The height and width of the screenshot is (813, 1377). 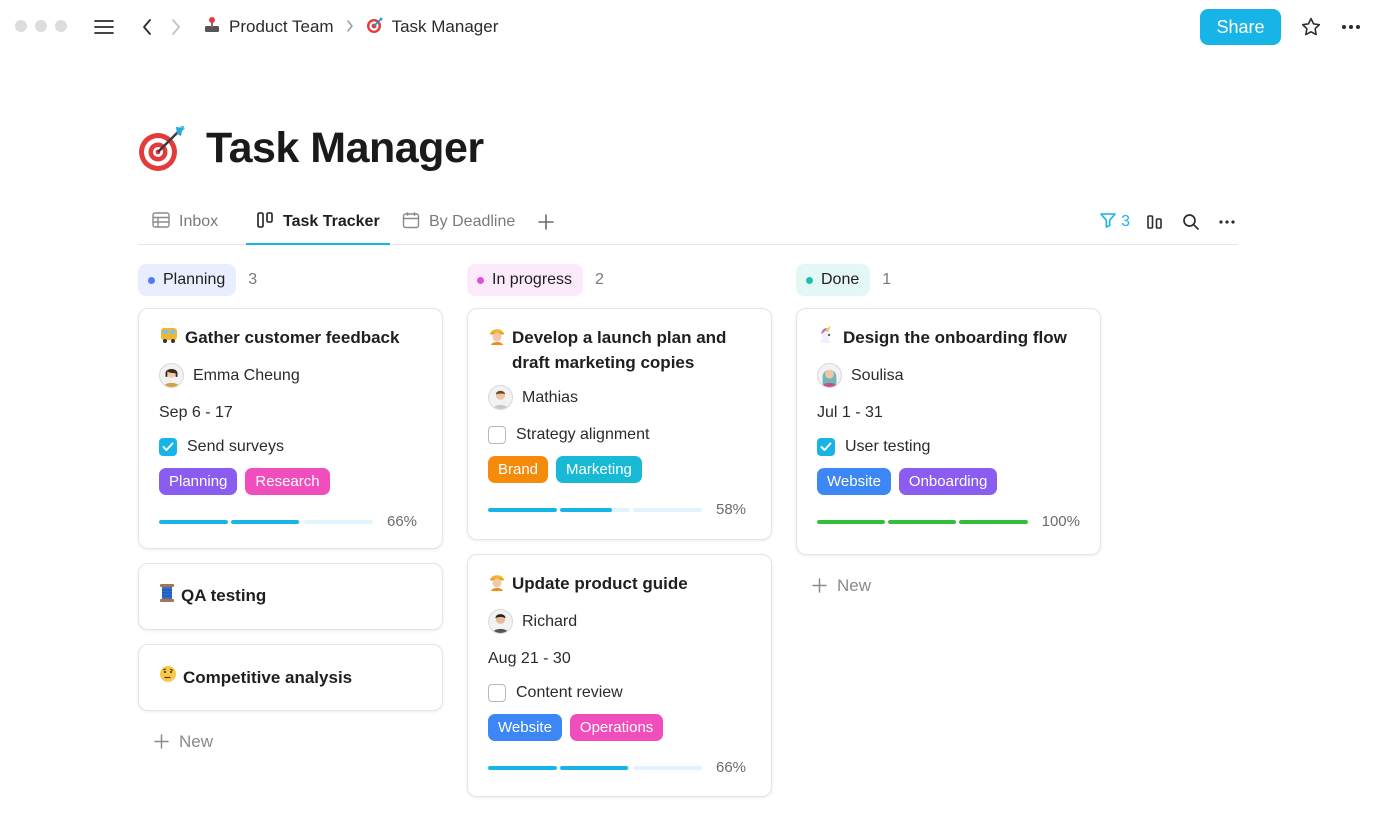 I want to click on chevron-right-icon, so click(x=350, y=27).